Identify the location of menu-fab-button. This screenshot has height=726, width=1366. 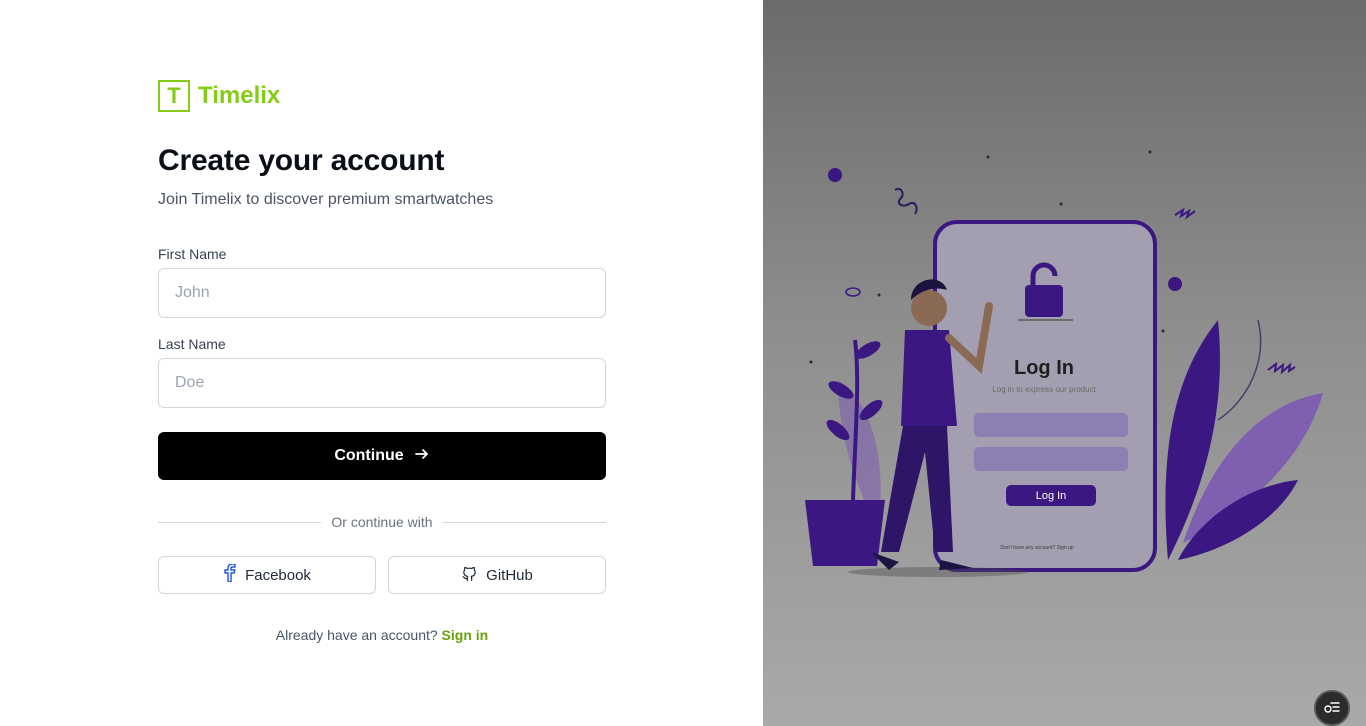
(1332, 708).